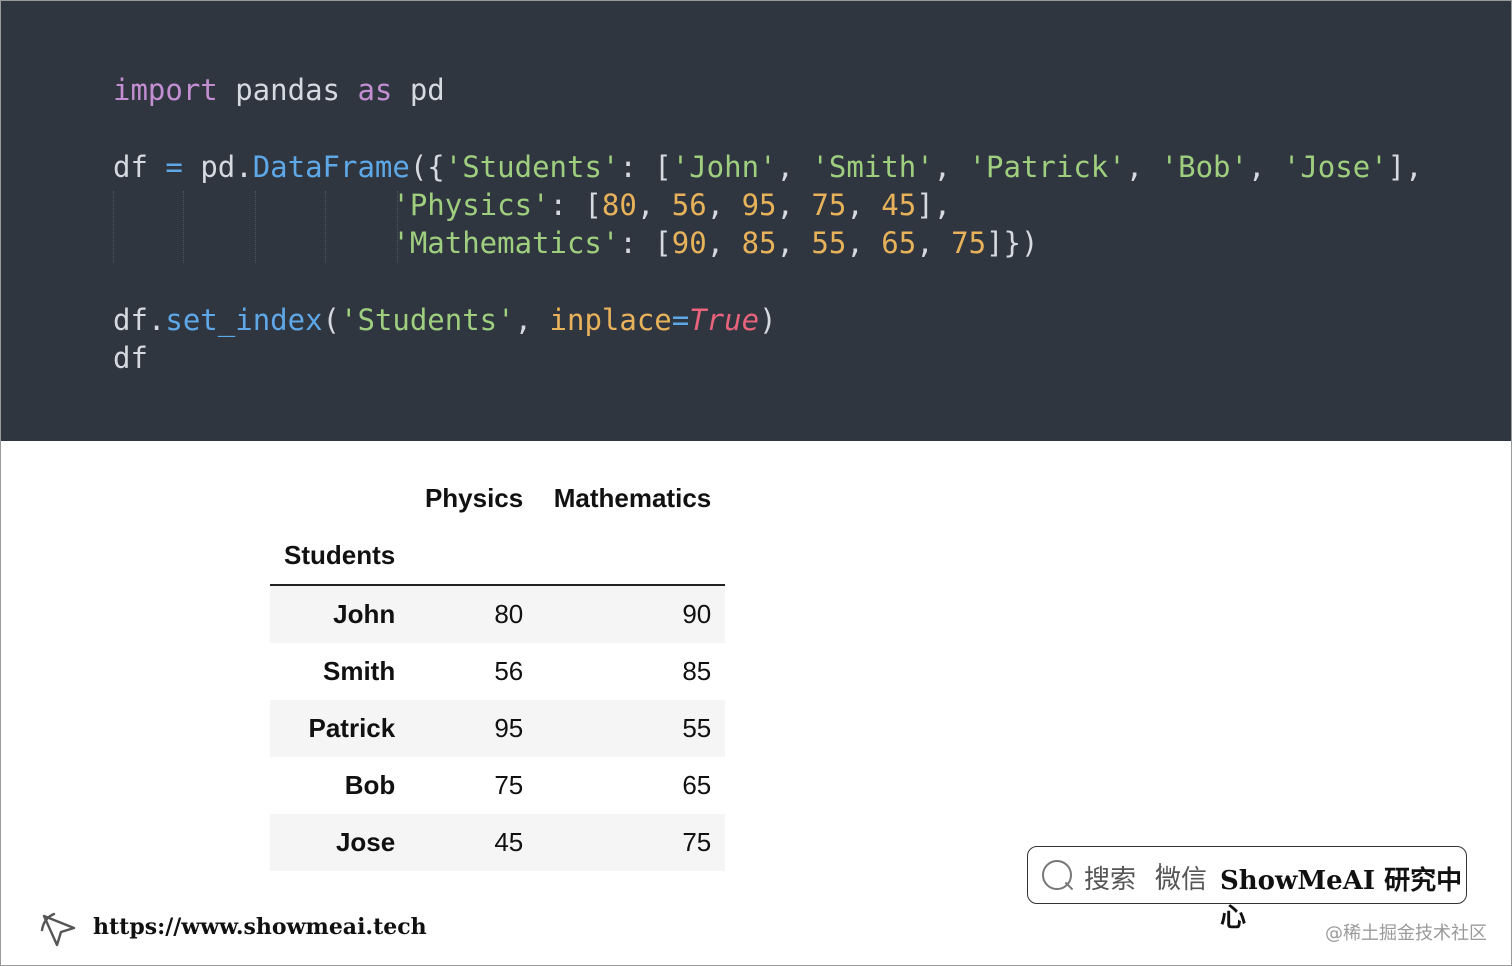  I want to click on index-header-row: Students, so click(498, 556).